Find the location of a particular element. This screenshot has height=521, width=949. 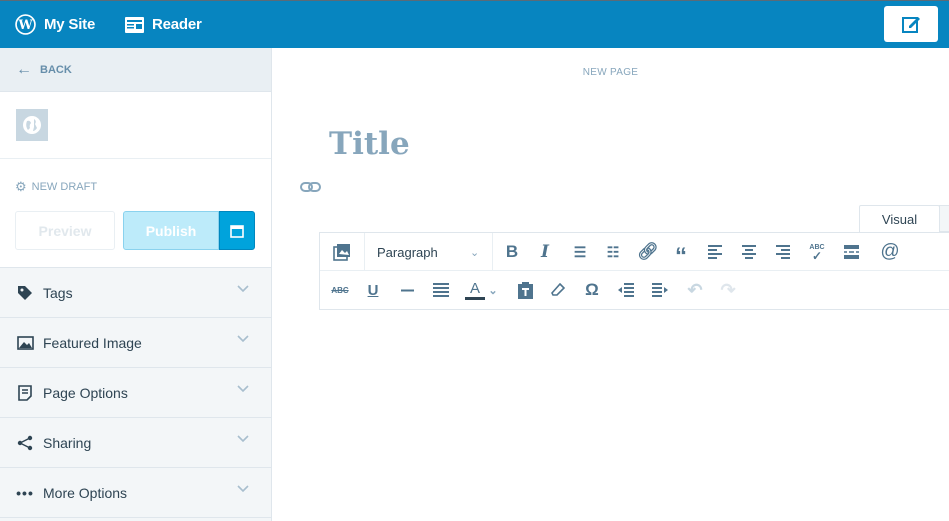

back-label: BACK is located at coordinates (56, 69).